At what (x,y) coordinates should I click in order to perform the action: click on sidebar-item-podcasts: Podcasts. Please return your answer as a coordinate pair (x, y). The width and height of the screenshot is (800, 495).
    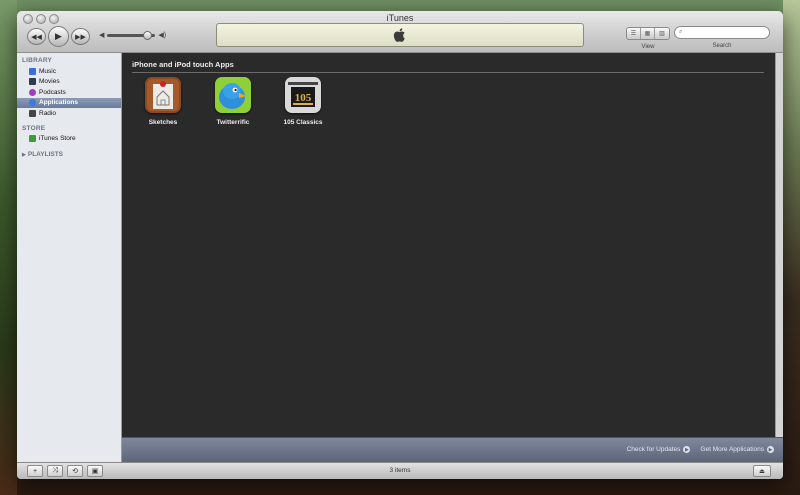
    Looking at the image, I should click on (69, 92).